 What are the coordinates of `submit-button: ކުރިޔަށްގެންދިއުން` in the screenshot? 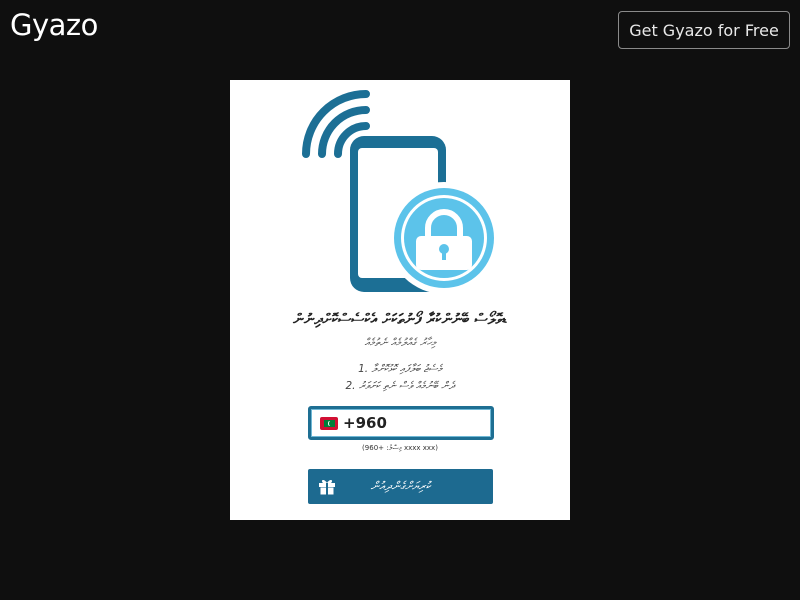 It's located at (400, 486).